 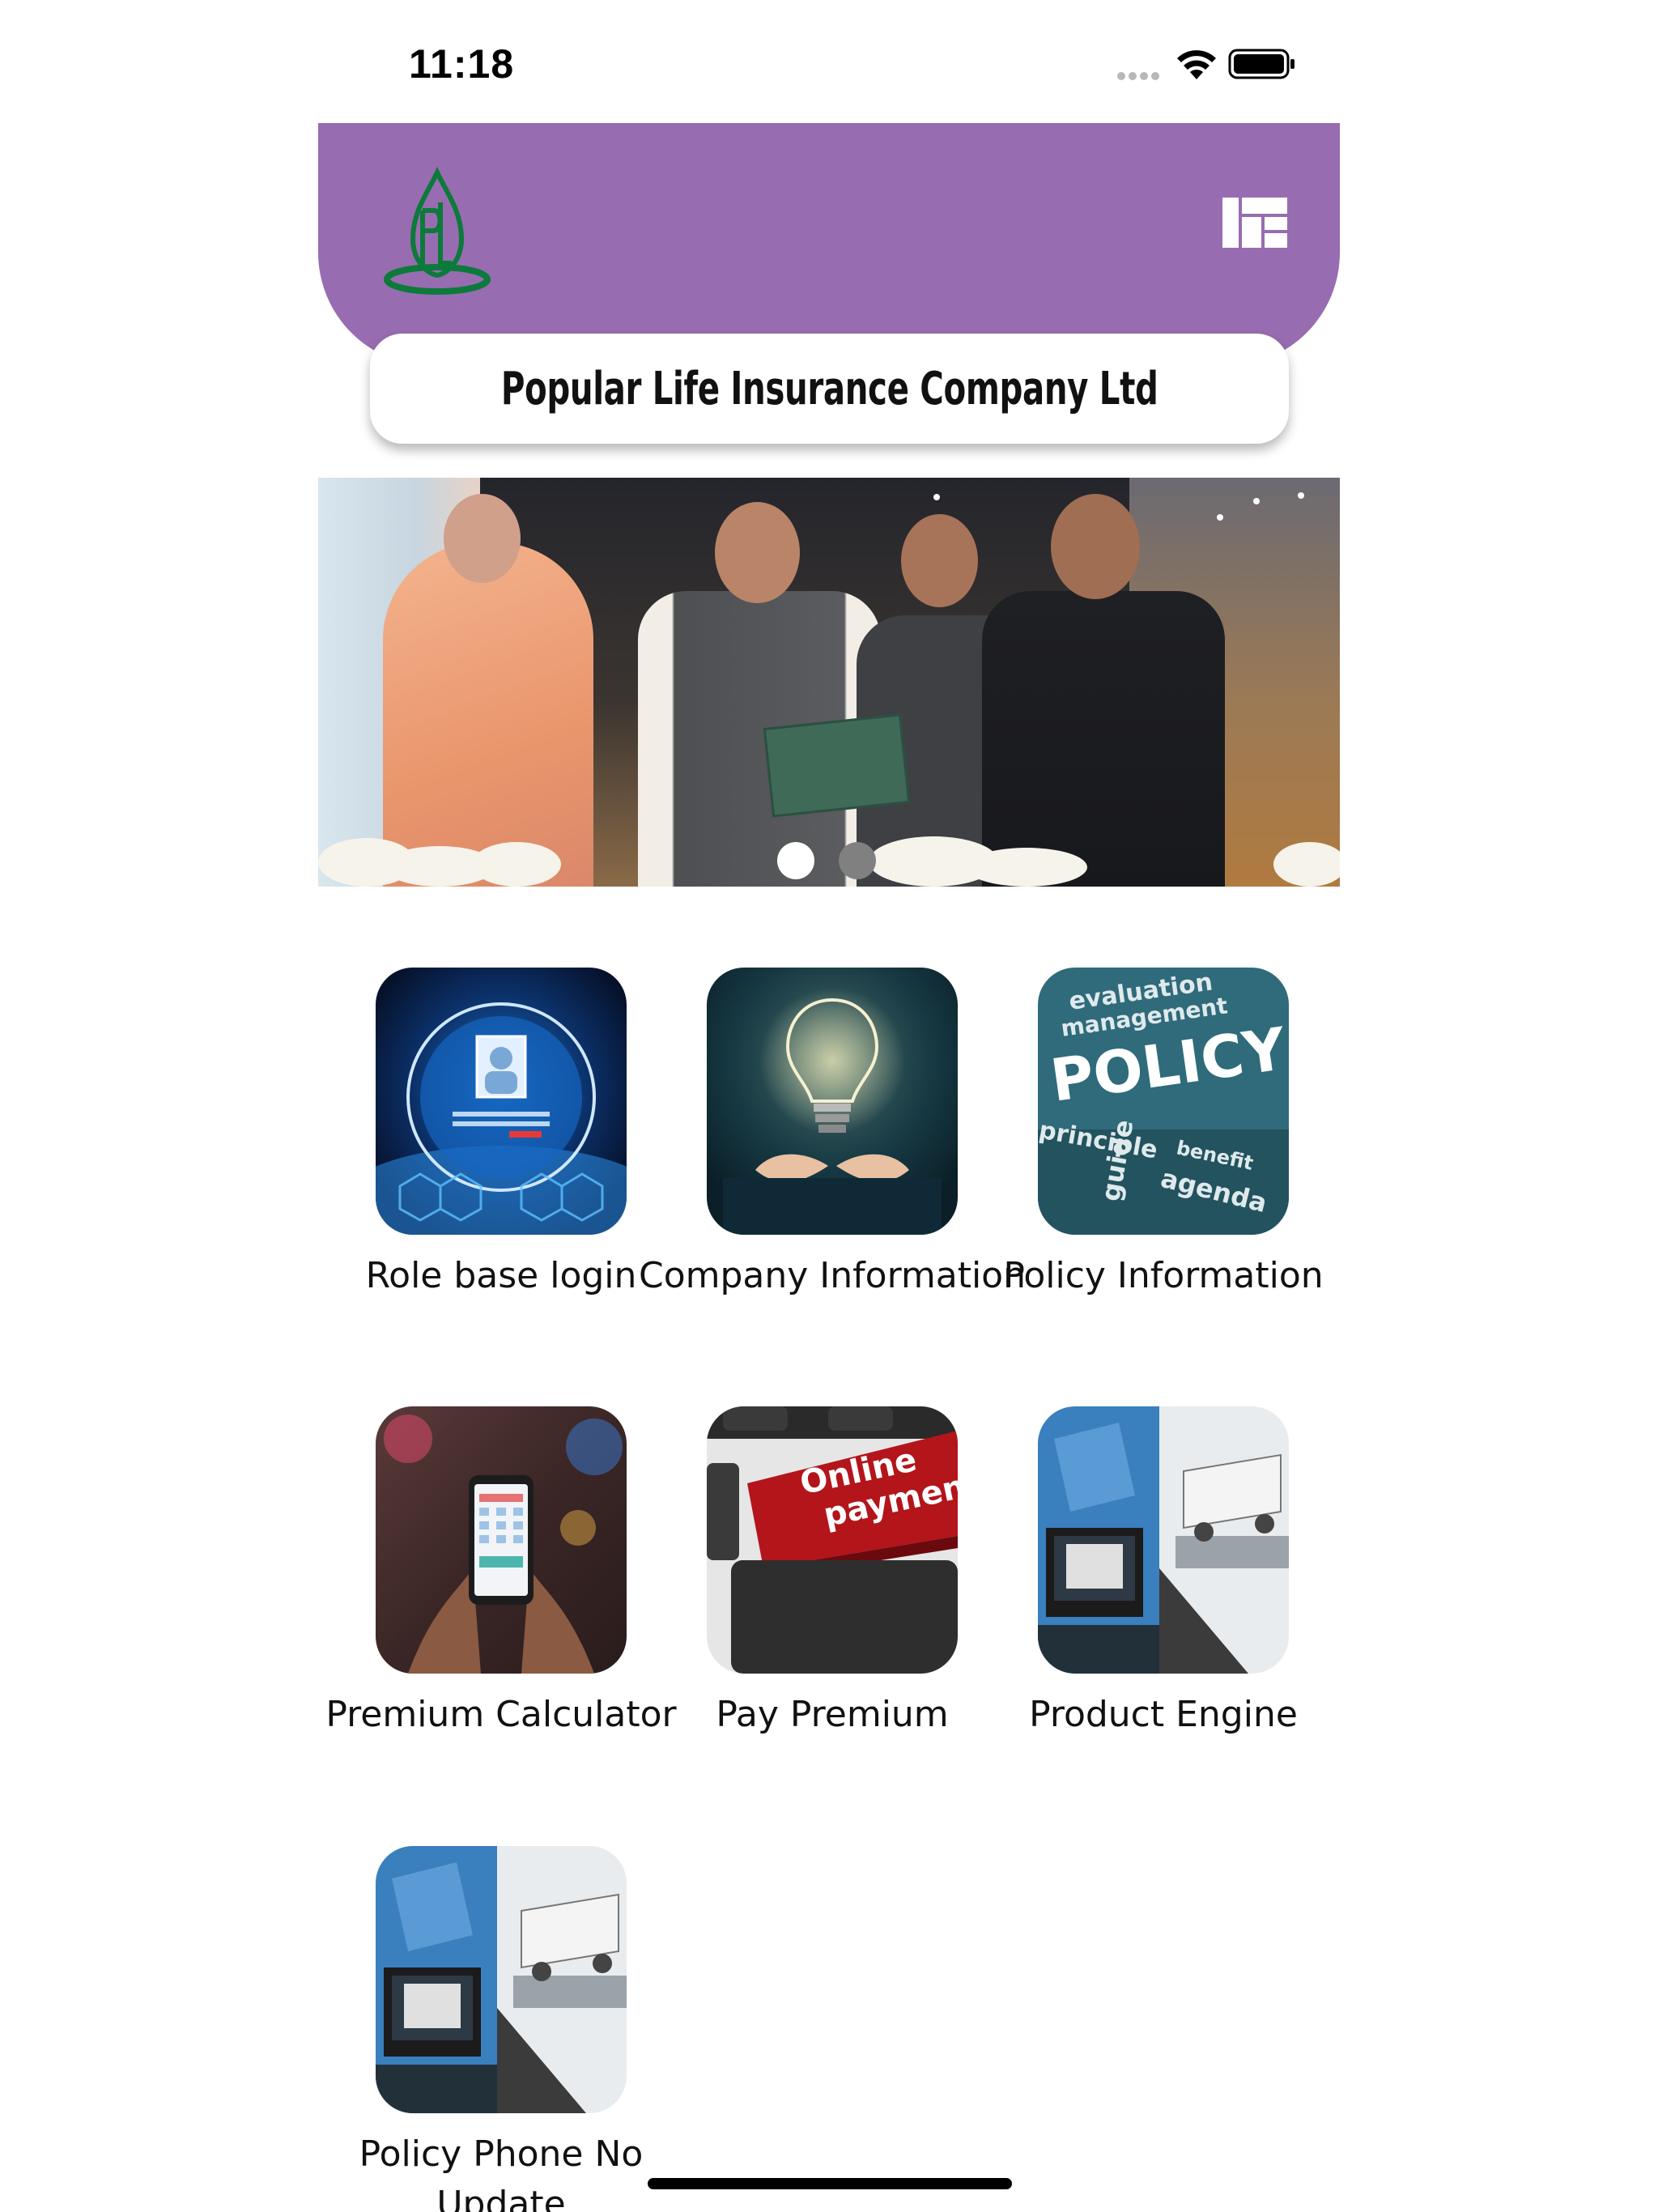 I want to click on status-time: 11:18, so click(x=462, y=64).